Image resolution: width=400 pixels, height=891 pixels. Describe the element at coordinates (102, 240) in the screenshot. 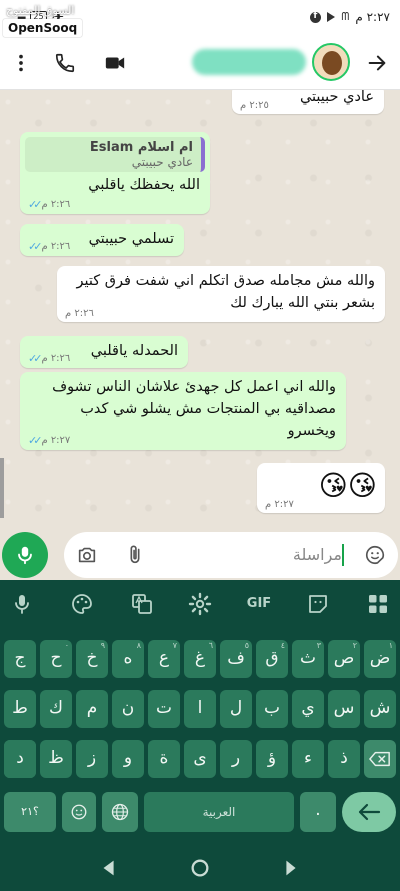

I see `message-outgoing: تسلمي حبيبتي ٢:٢٦ م ✓✓` at that location.